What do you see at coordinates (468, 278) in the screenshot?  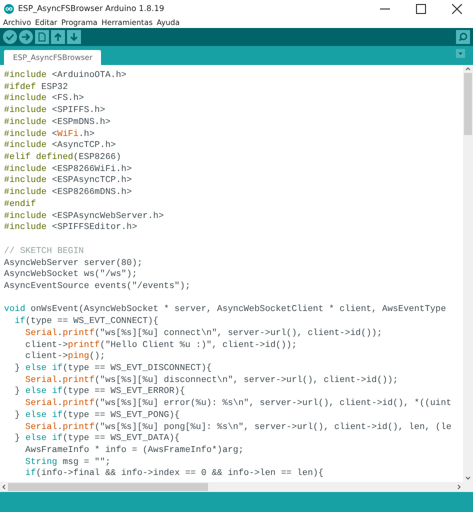 I see `vertical-scrollbar` at bounding box center [468, 278].